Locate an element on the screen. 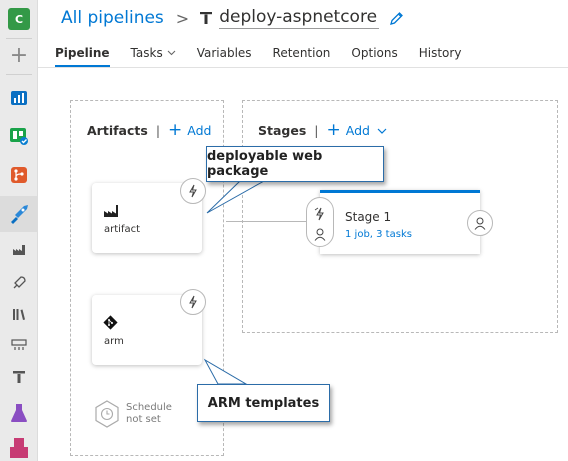 Image resolution: width=568 pixels, height=461 pixels. callout-web-package: deployable web package is located at coordinates (295, 164).